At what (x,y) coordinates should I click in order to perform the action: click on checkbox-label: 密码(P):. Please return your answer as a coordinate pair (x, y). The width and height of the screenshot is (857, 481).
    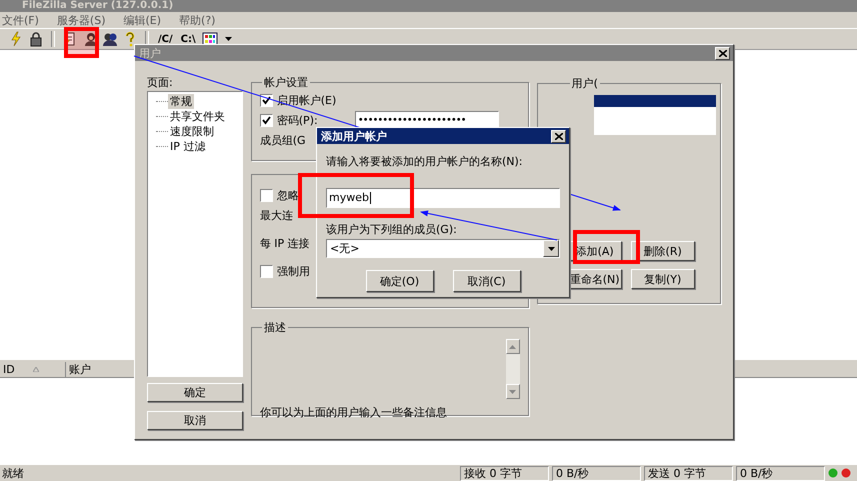
    Looking at the image, I should click on (297, 120).